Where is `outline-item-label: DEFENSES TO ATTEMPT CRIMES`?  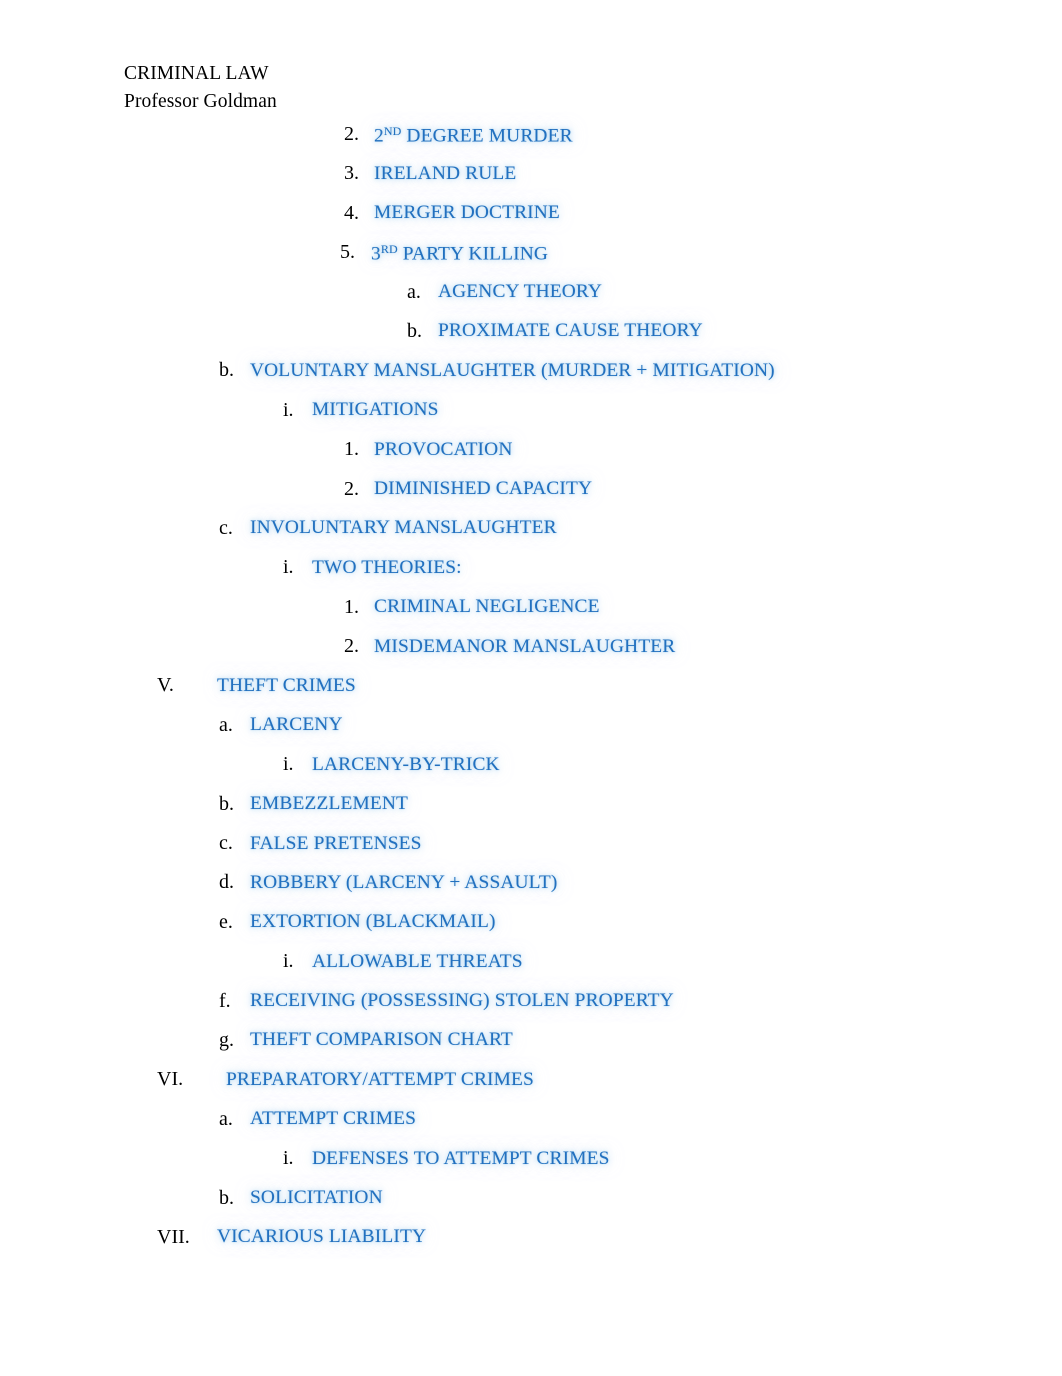
outline-item-label: DEFENSES TO ATTEMPT CRIMES is located at coordinates (461, 1158).